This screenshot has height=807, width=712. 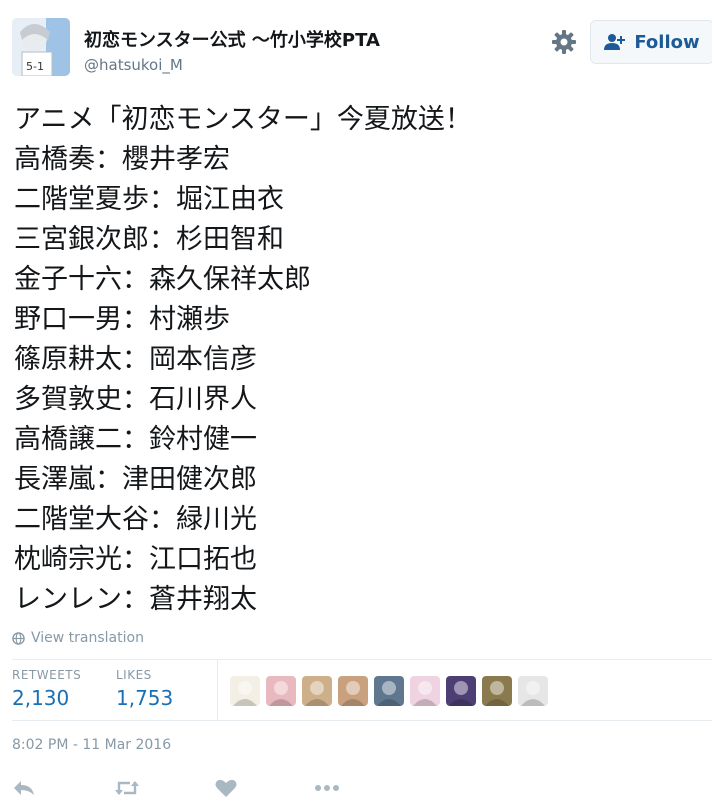 What do you see at coordinates (145, 698) in the screenshot?
I see `likes-count: 1,753` at bounding box center [145, 698].